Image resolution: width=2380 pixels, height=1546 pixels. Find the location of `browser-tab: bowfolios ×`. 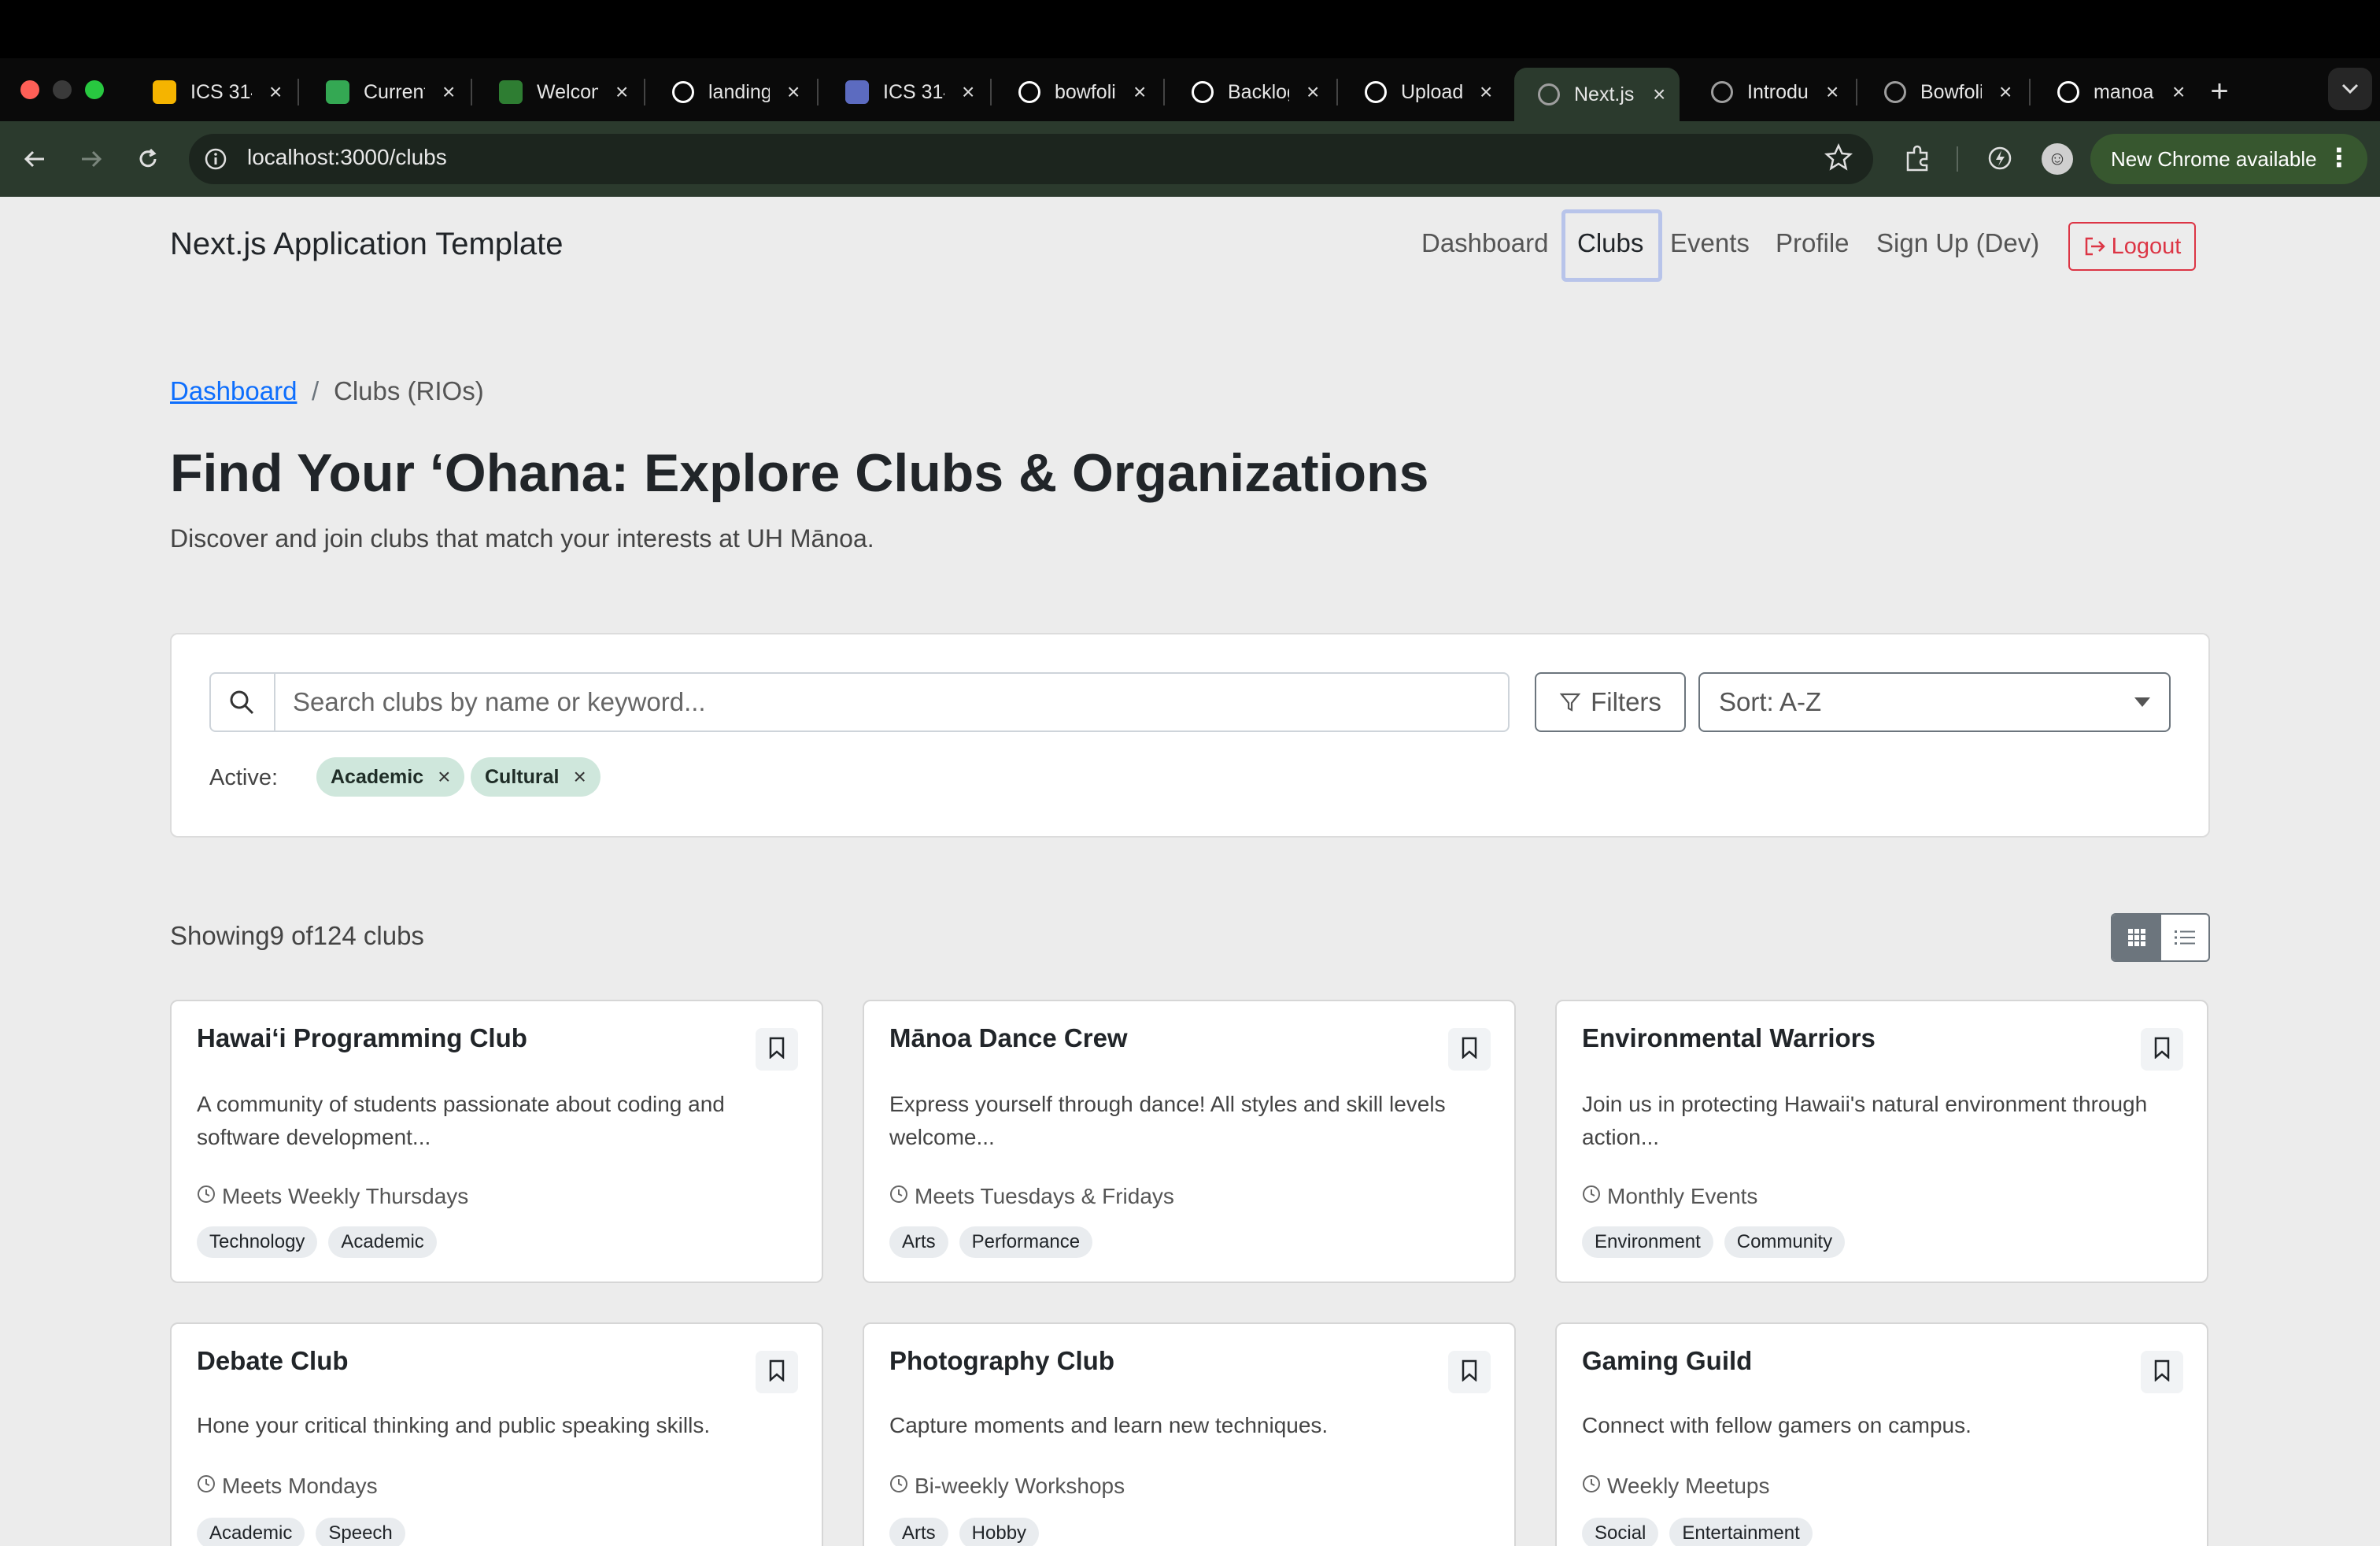

browser-tab: bowfolios × is located at coordinates (1077, 93).